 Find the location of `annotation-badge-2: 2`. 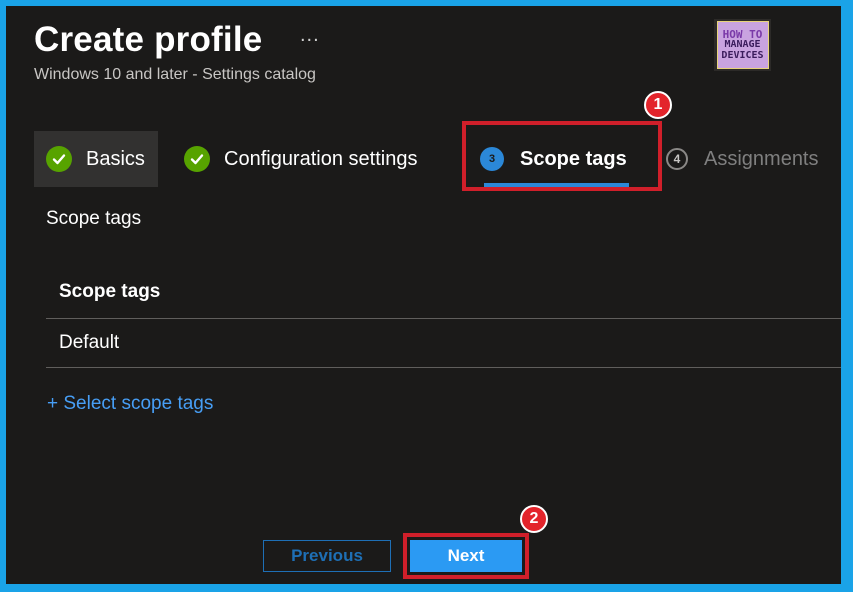

annotation-badge-2: 2 is located at coordinates (534, 519).